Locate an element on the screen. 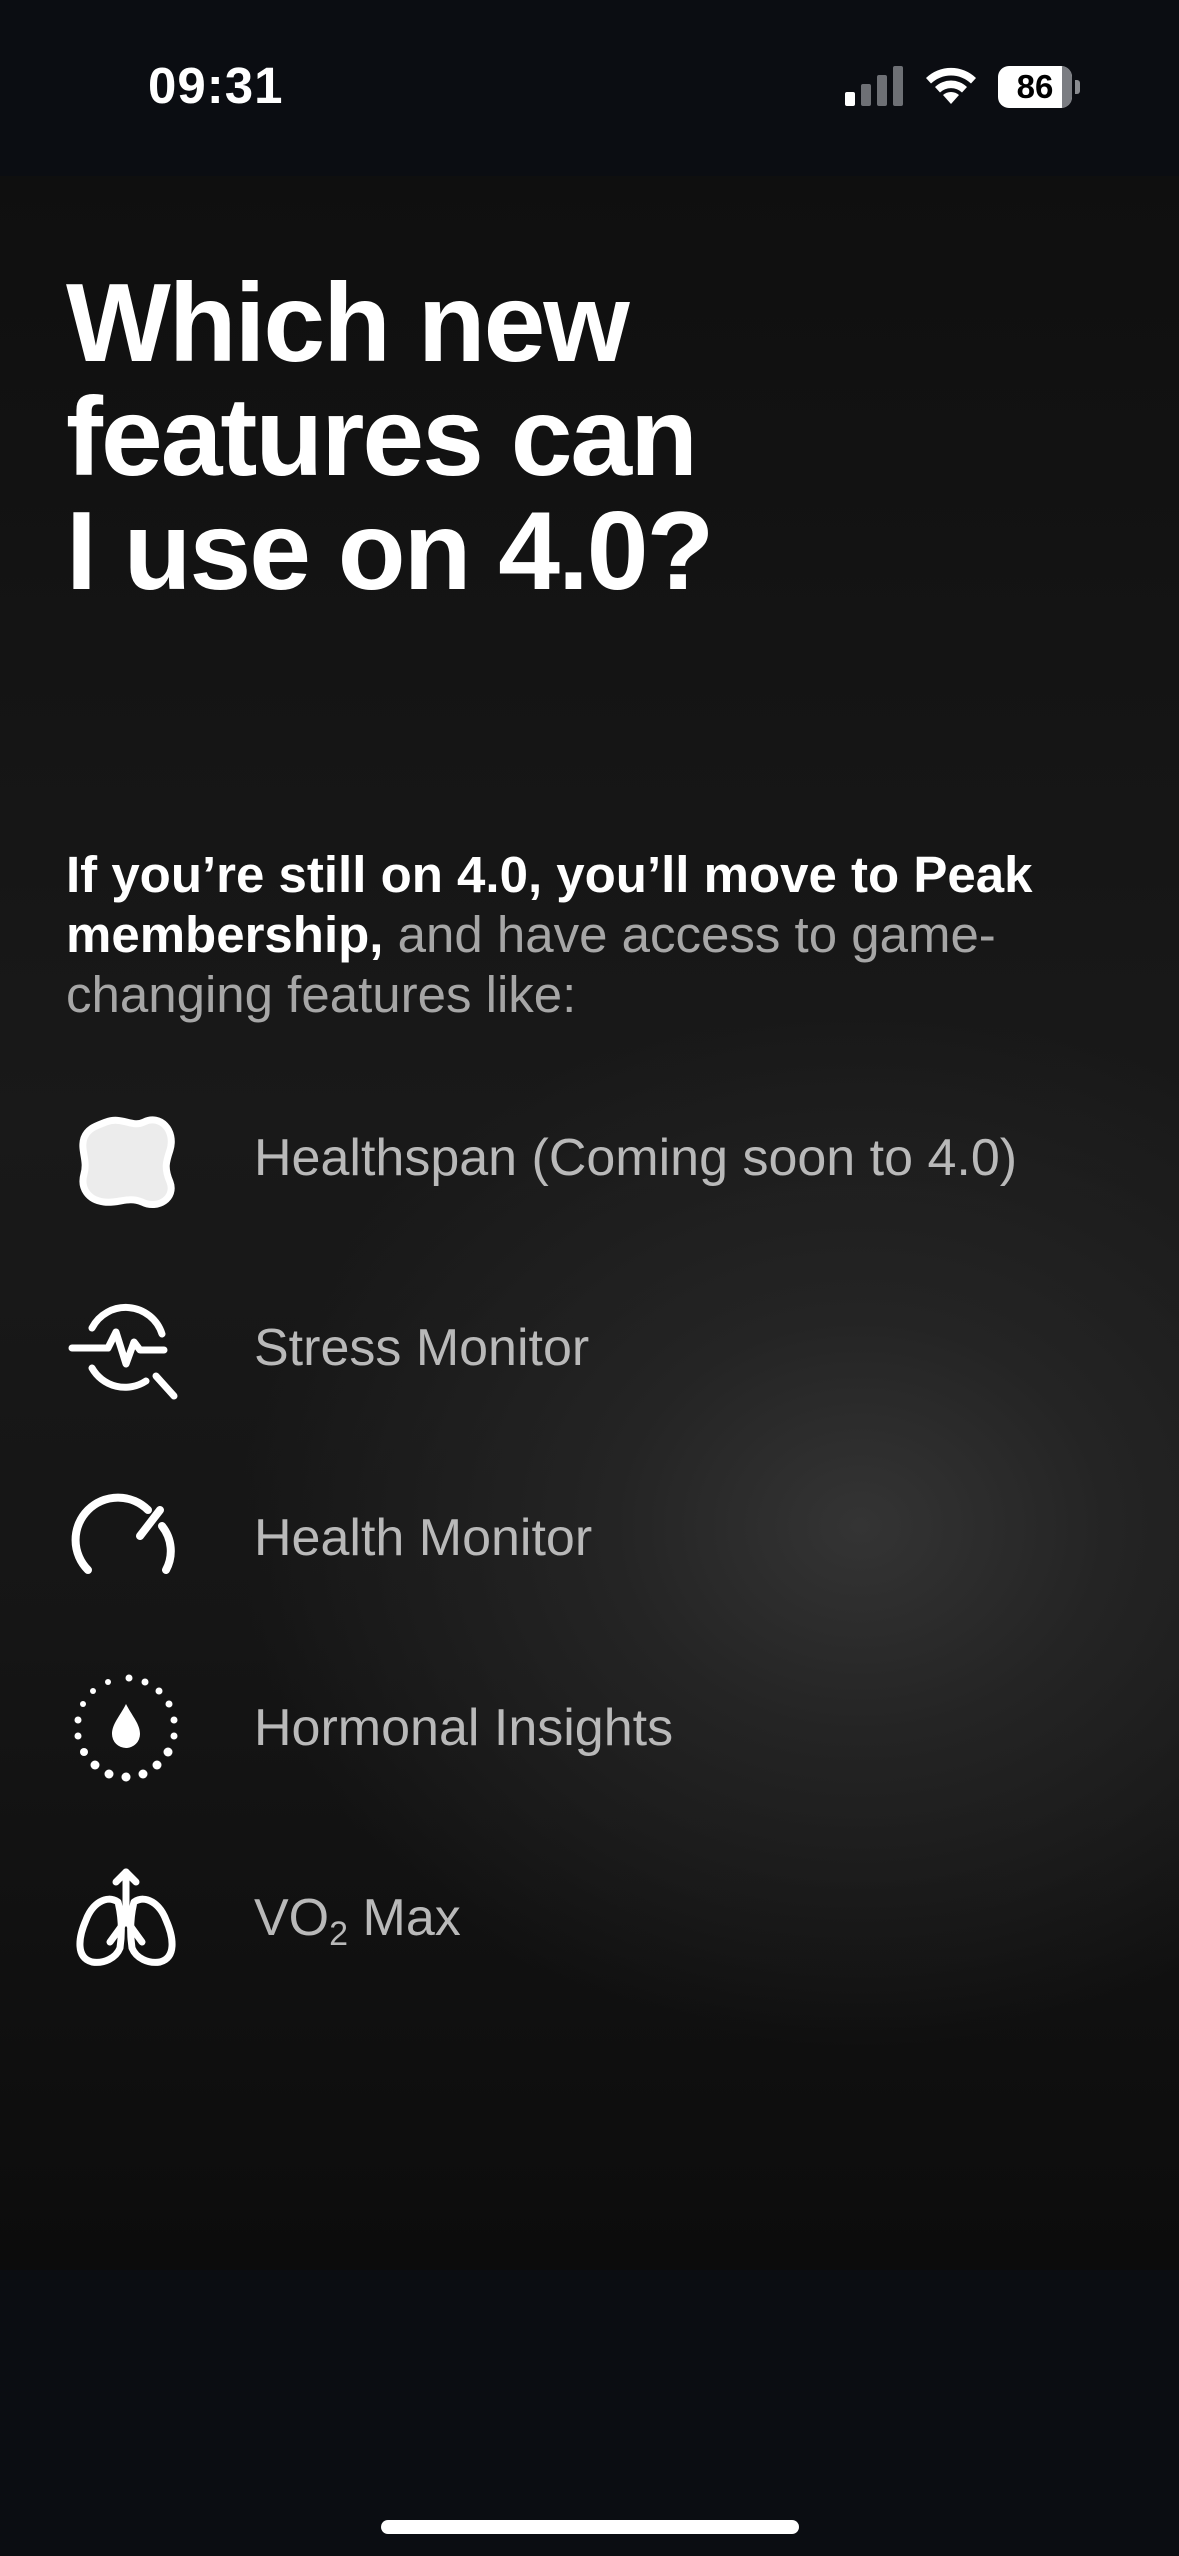  battery-indicator: 86 is located at coordinates (1040, 87).